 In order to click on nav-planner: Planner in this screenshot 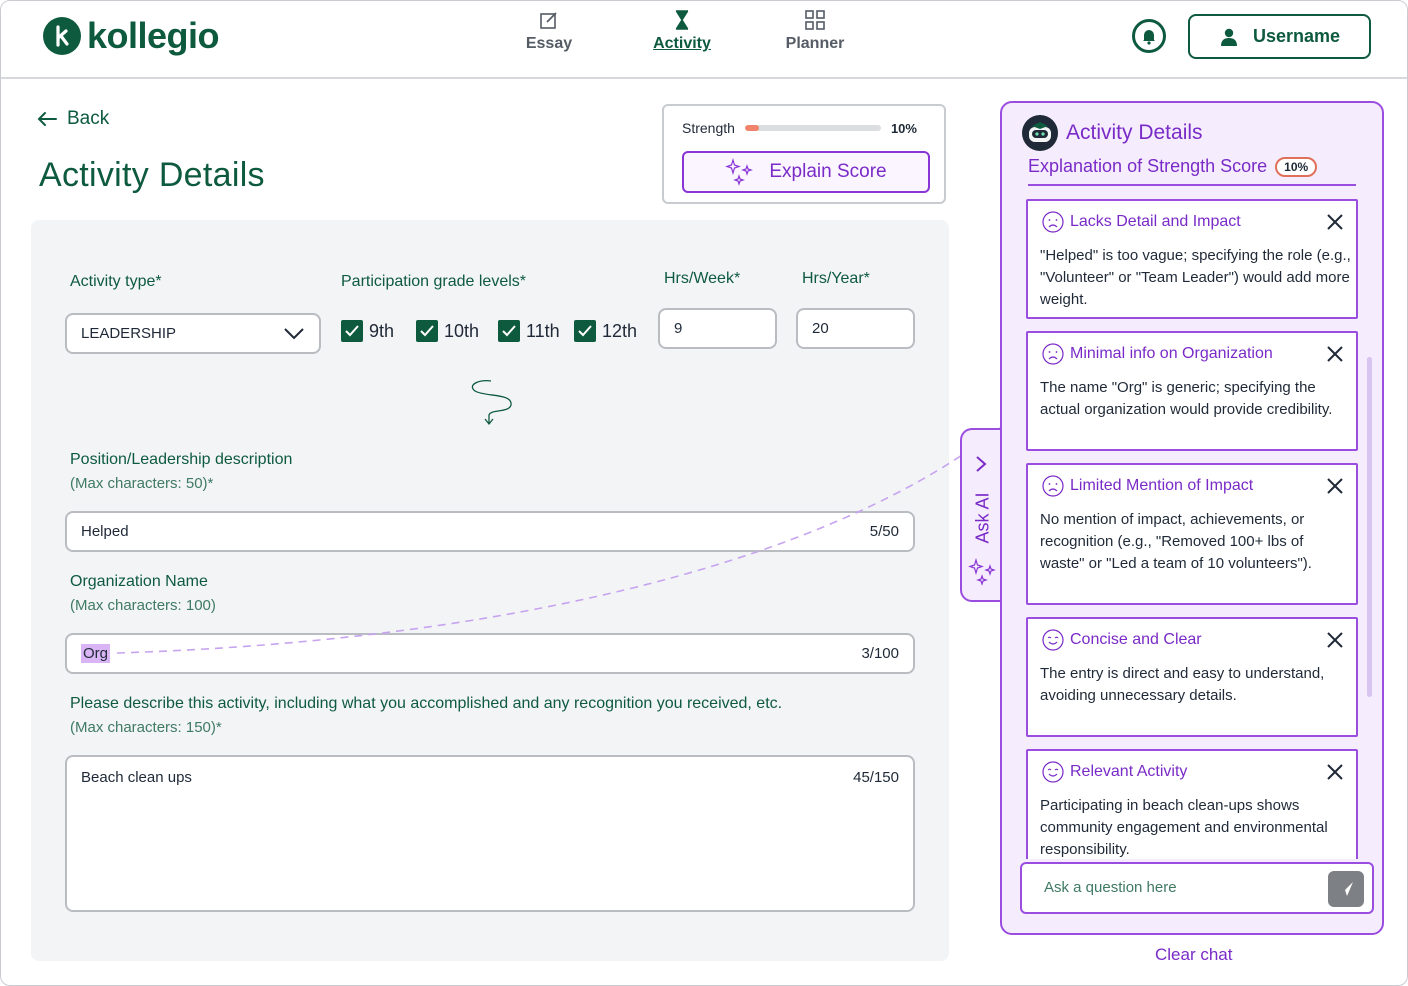, I will do `click(815, 31)`.